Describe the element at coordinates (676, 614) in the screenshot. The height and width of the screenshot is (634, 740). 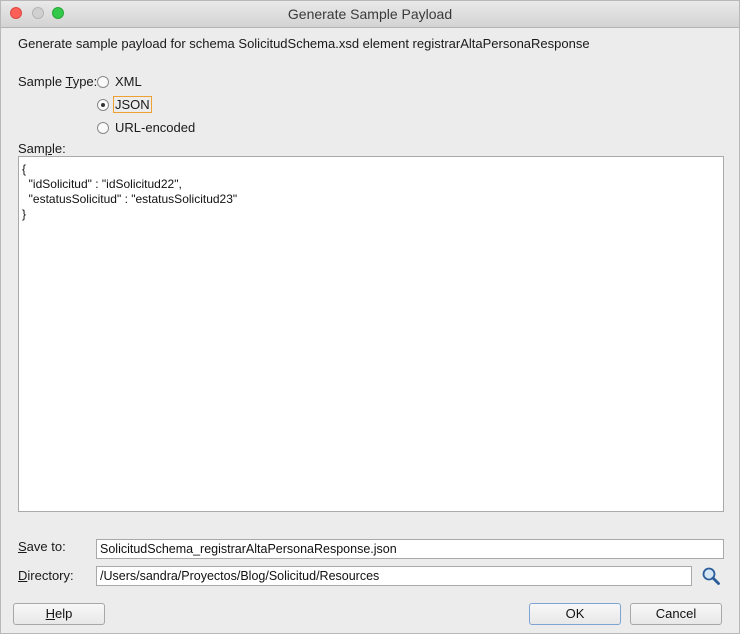
I see `cancel-button: Cancel` at that location.